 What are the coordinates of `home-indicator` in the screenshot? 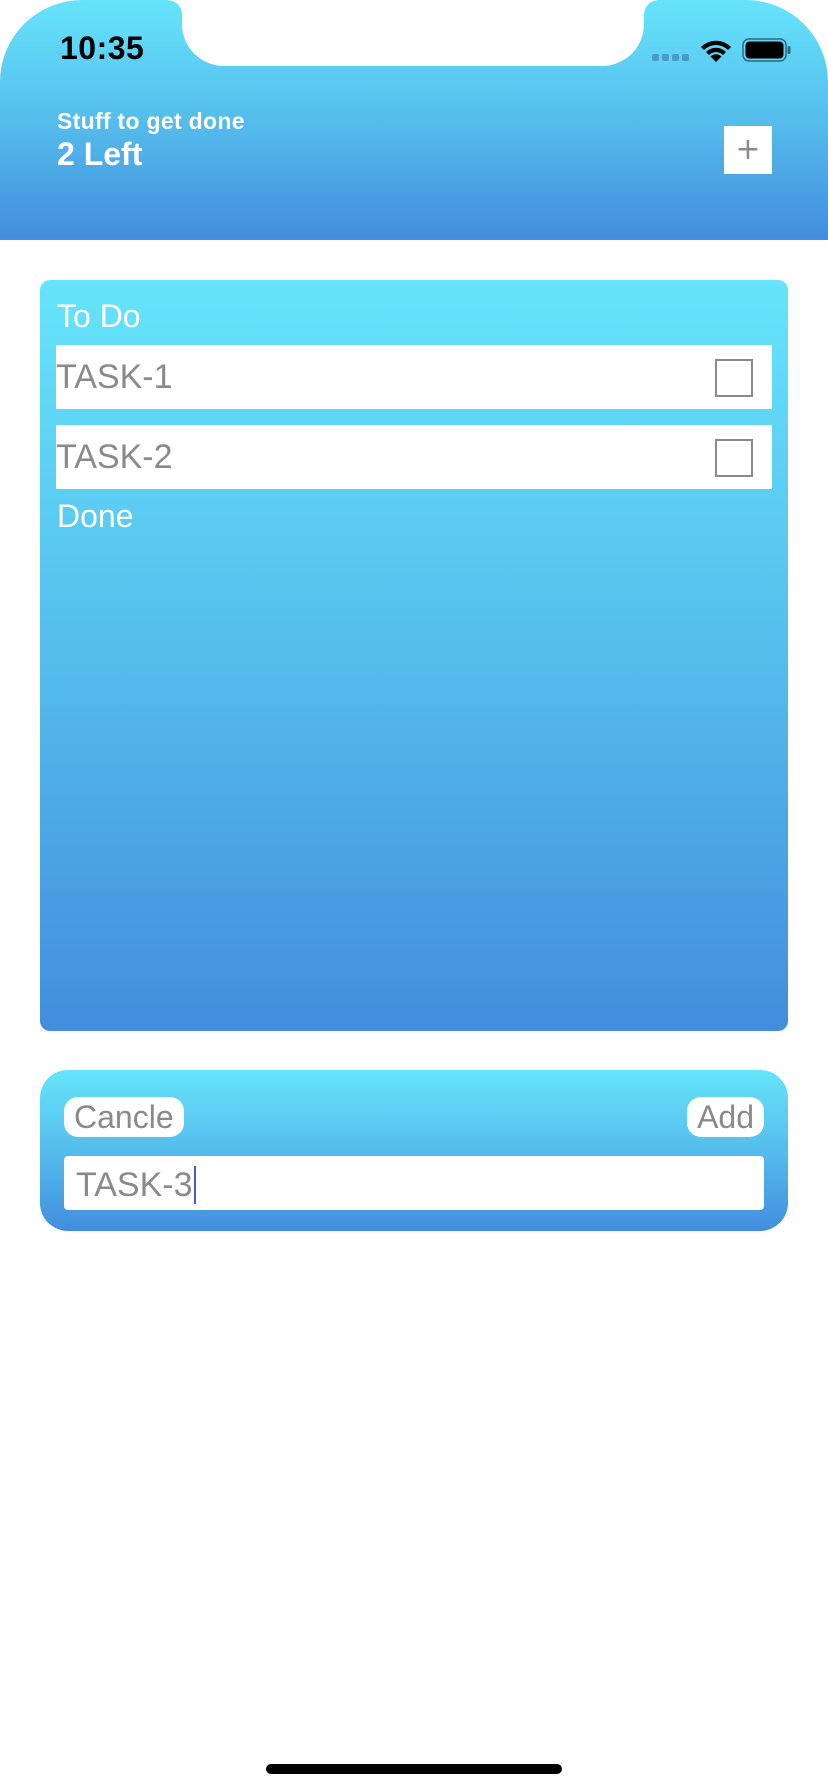 It's located at (414, 1769).